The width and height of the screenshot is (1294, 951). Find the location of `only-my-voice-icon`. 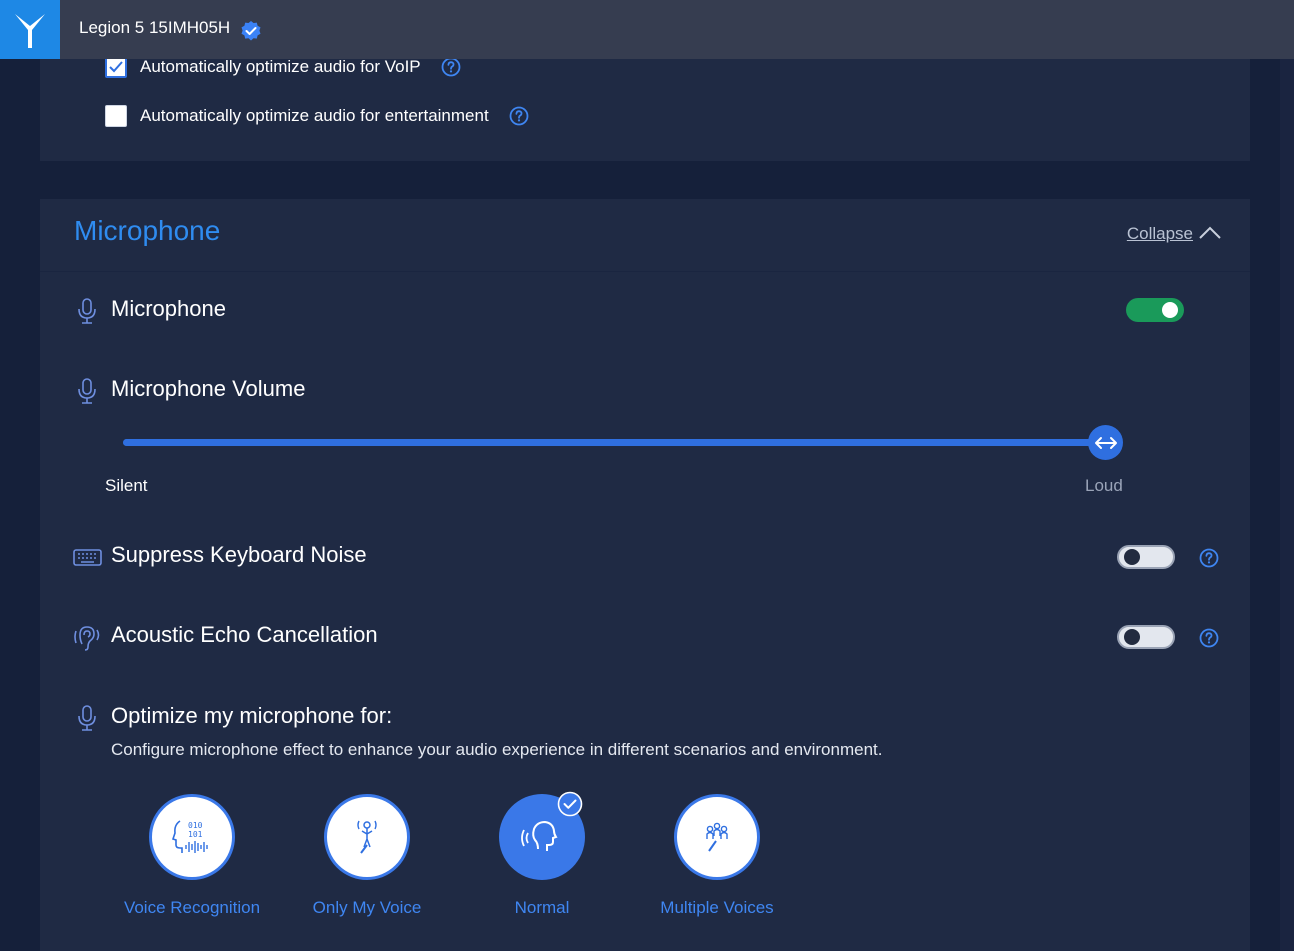

only-my-voice-icon is located at coordinates (367, 837).